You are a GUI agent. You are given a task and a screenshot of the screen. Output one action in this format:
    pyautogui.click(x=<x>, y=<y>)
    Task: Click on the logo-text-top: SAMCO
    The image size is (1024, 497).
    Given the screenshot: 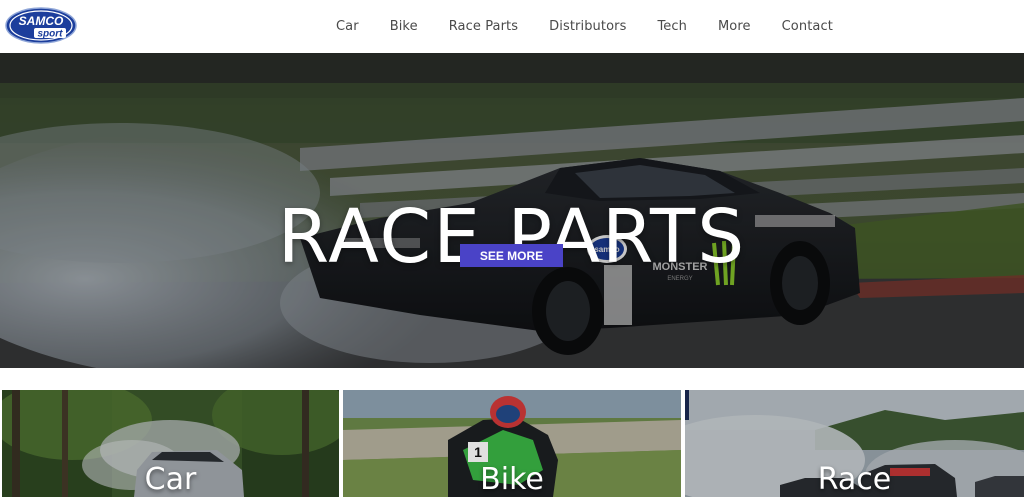 What is the action you would take?
    pyautogui.click(x=41, y=21)
    